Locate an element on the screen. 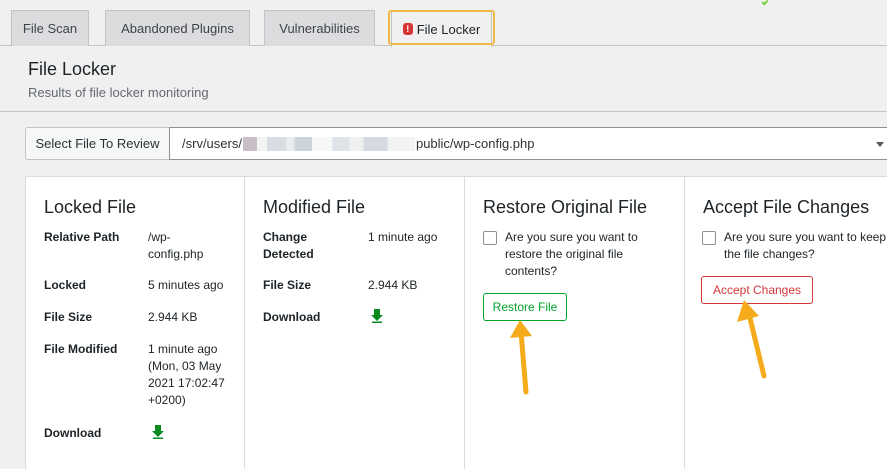 This screenshot has height=469, width=887. check-icon is located at coordinates (765, 3).